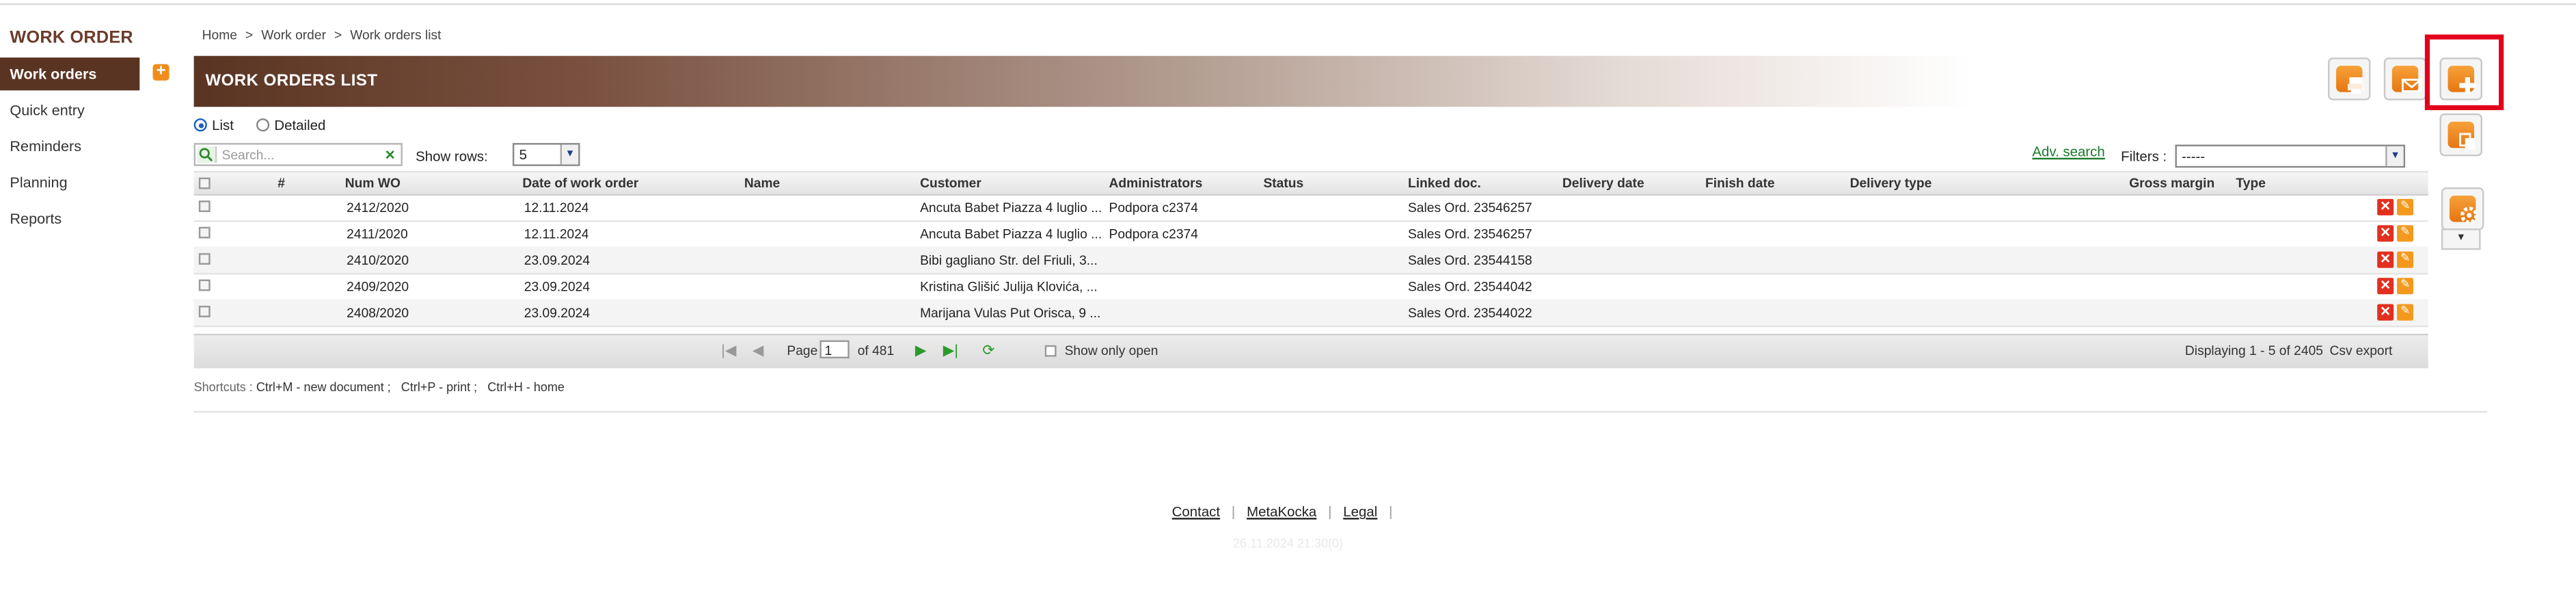 This screenshot has height=608, width=2576. Describe the element at coordinates (1740, 183) in the screenshot. I see `col-finish-date: Finish date` at that location.